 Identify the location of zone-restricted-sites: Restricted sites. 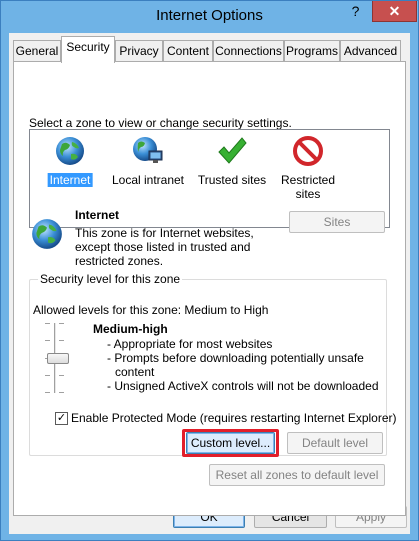
(308, 178).